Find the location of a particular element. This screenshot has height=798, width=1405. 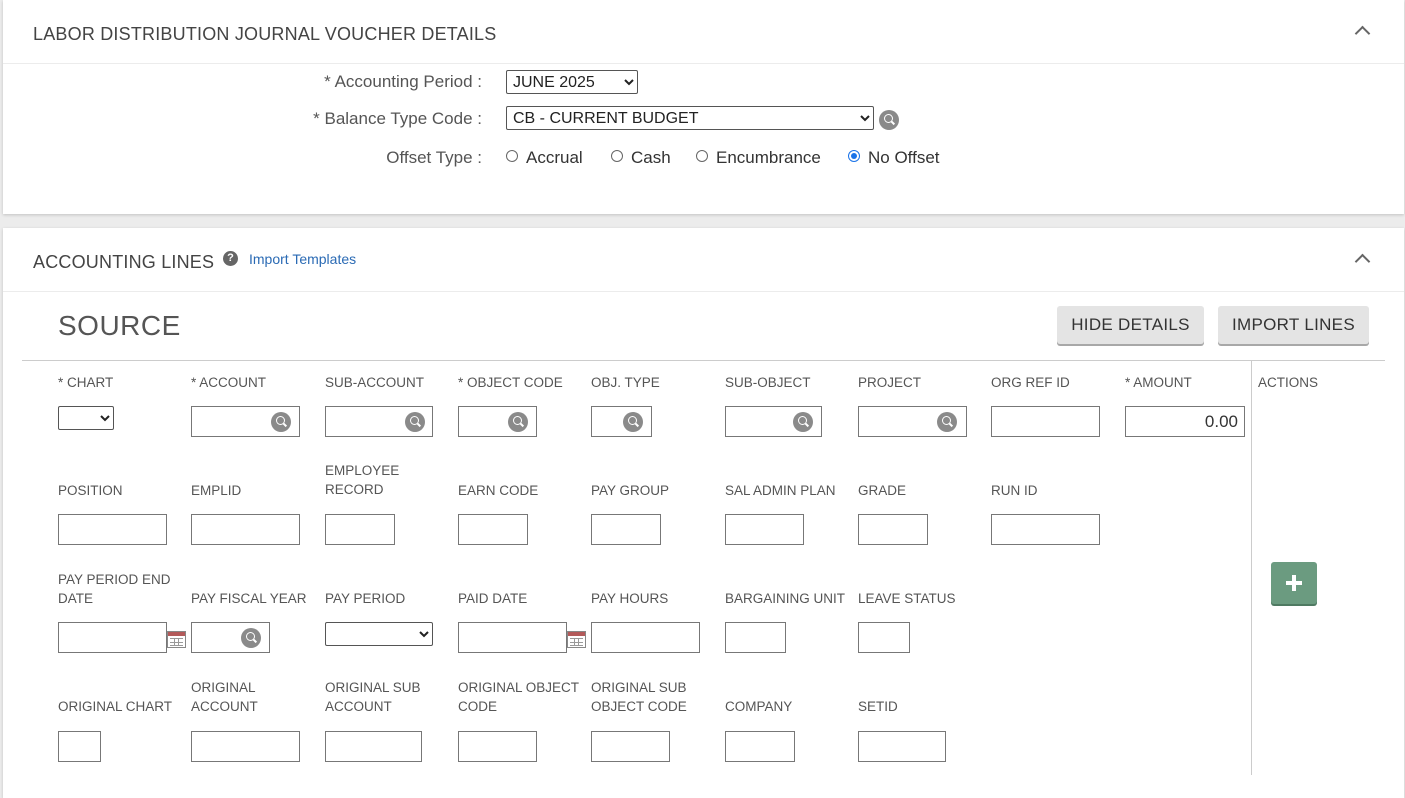

original-sub-object-code-input is located at coordinates (630, 746).